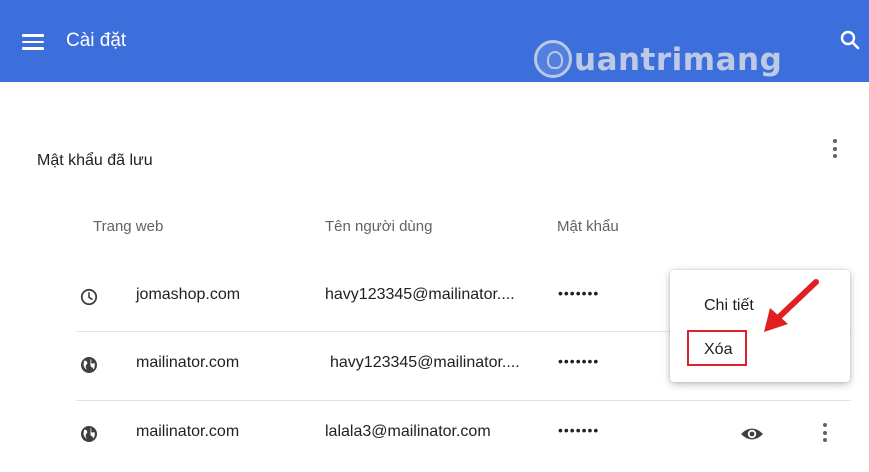 This screenshot has width=869, height=472. What do you see at coordinates (553, 59) in the screenshot?
I see `lightbulb-icon` at bounding box center [553, 59].